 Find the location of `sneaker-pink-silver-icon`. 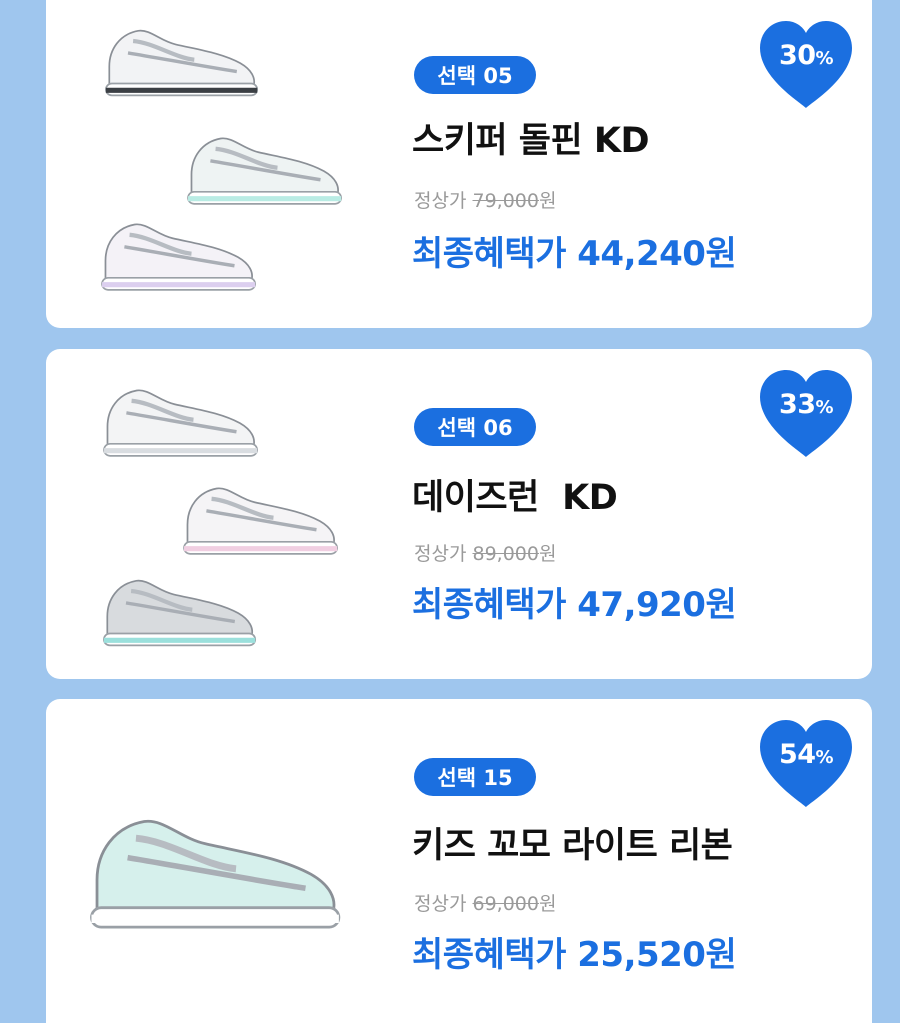

sneaker-pink-silver-icon is located at coordinates (258, 516).